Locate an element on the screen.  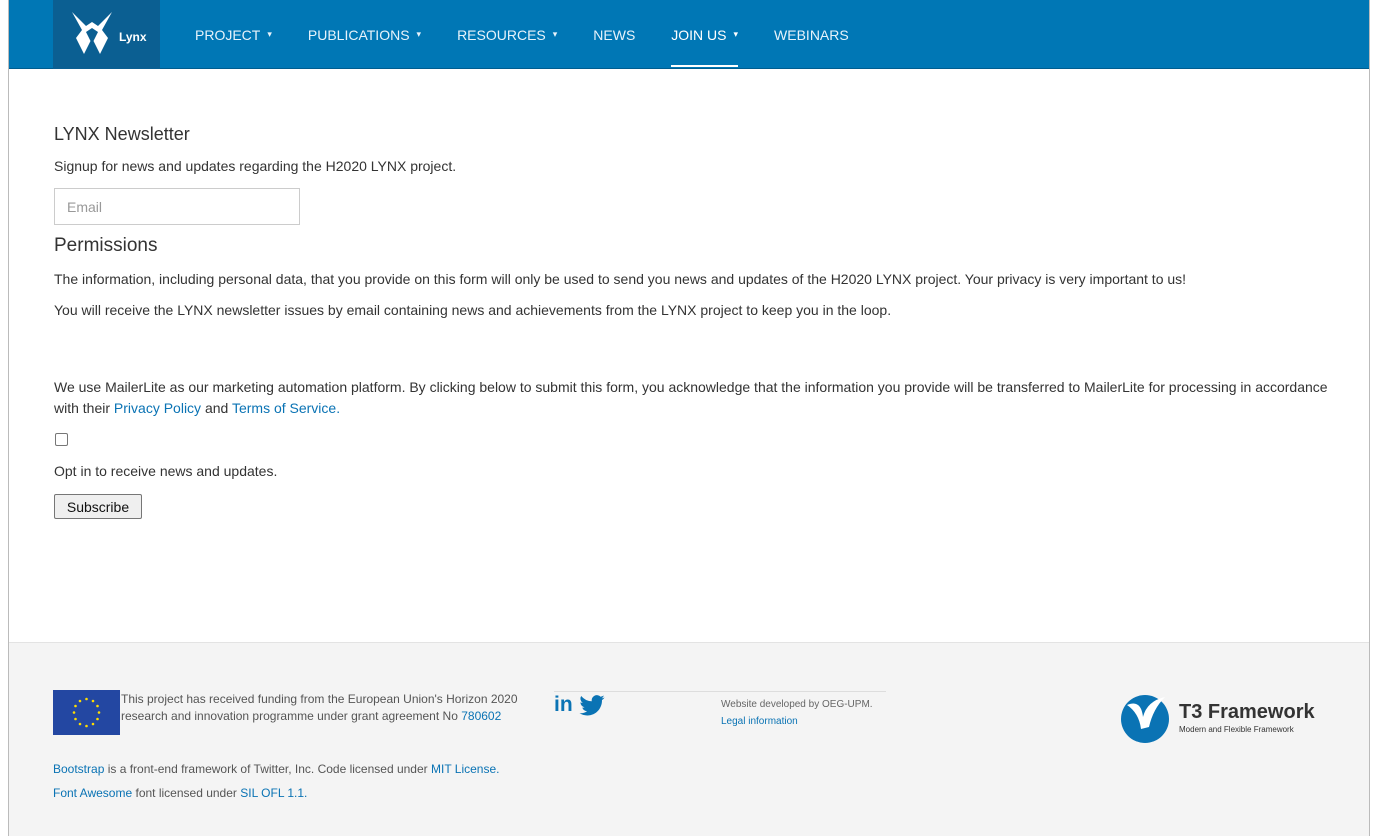
twitter-icon is located at coordinates (592, 705).